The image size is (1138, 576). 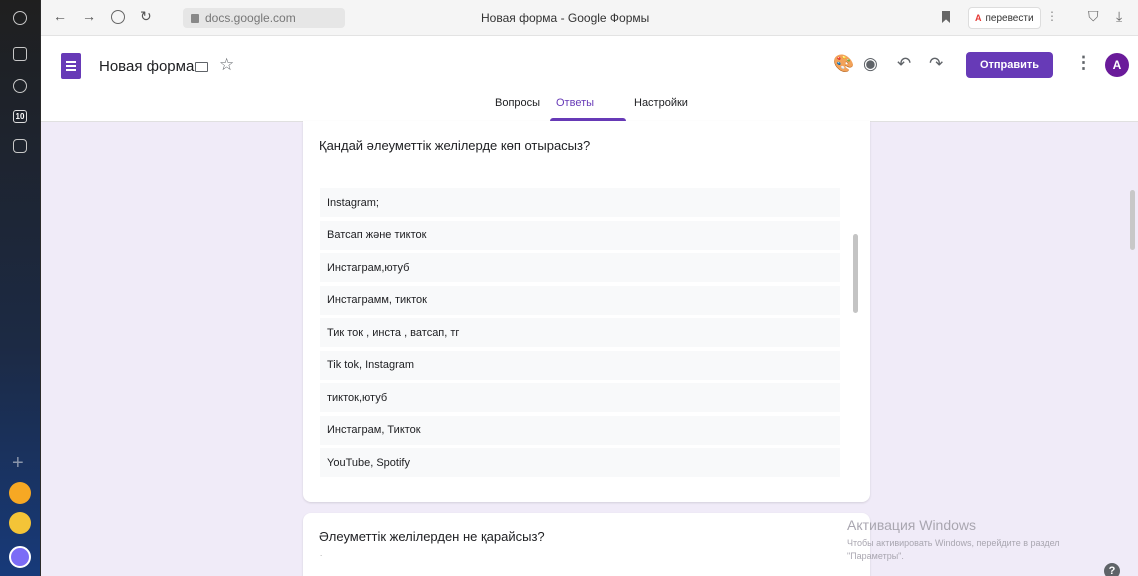 What do you see at coordinates (20, 523) in the screenshot?
I see `messenger-app-icon` at bounding box center [20, 523].